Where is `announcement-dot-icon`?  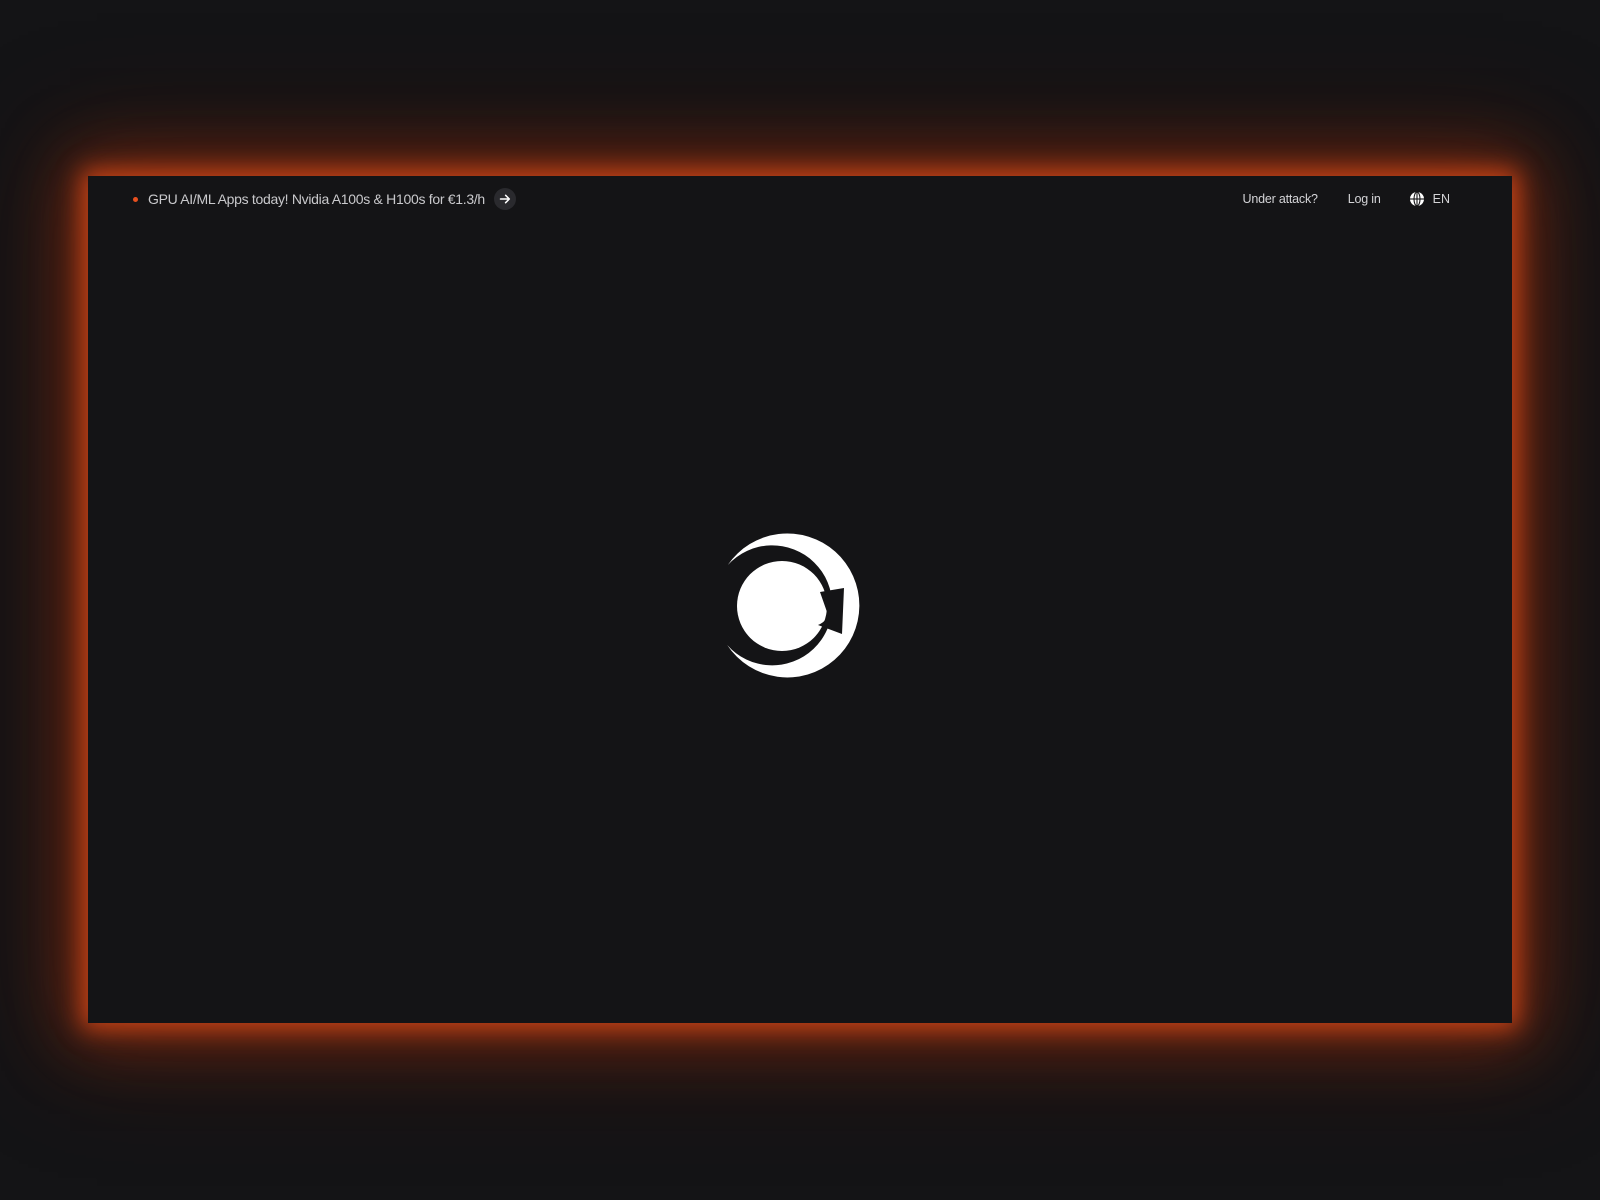 announcement-dot-icon is located at coordinates (135, 199).